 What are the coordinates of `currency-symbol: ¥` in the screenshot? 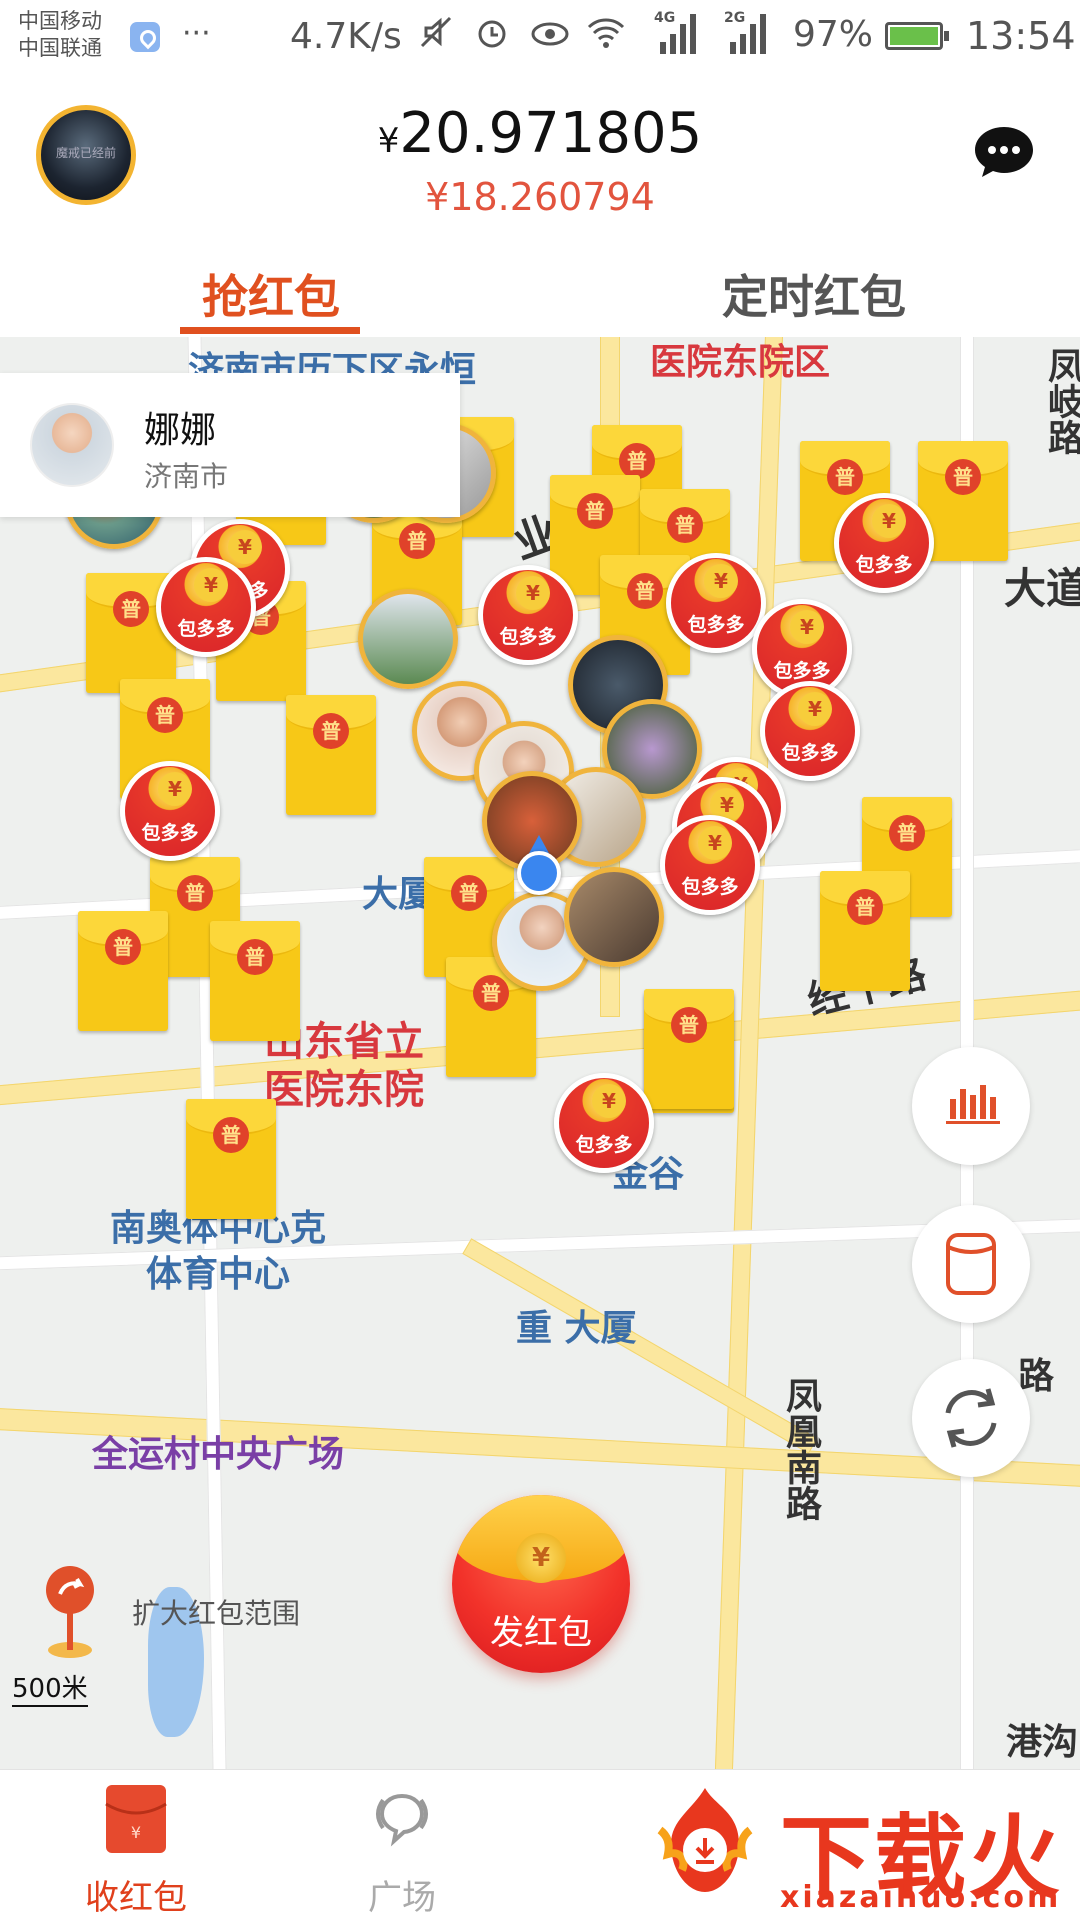 It's located at (388, 141).